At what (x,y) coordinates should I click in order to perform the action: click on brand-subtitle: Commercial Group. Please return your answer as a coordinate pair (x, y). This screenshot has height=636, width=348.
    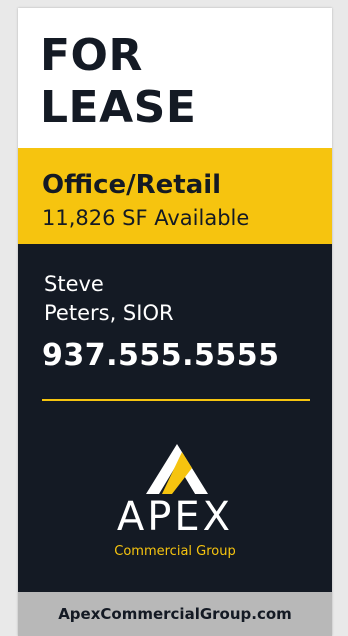
    Looking at the image, I should click on (175, 551).